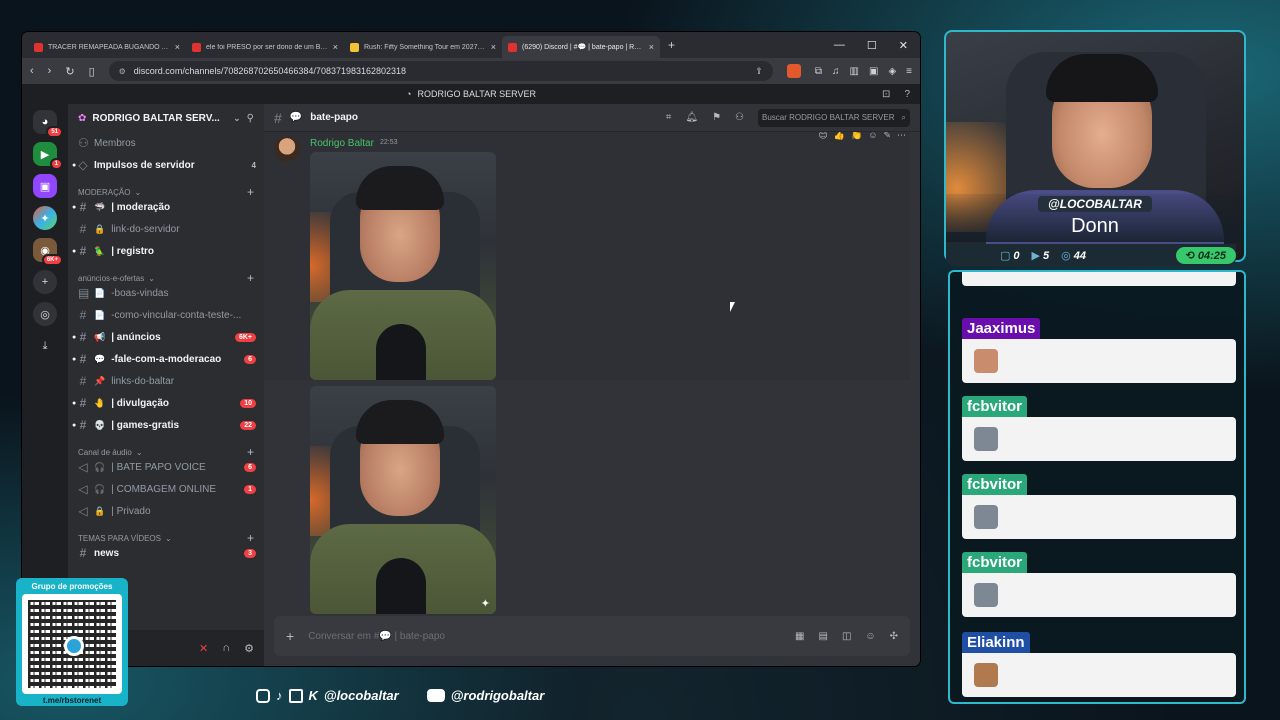  Describe the element at coordinates (361, 695) in the screenshot. I see `social-handle-primary: @locobaltar` at that location.